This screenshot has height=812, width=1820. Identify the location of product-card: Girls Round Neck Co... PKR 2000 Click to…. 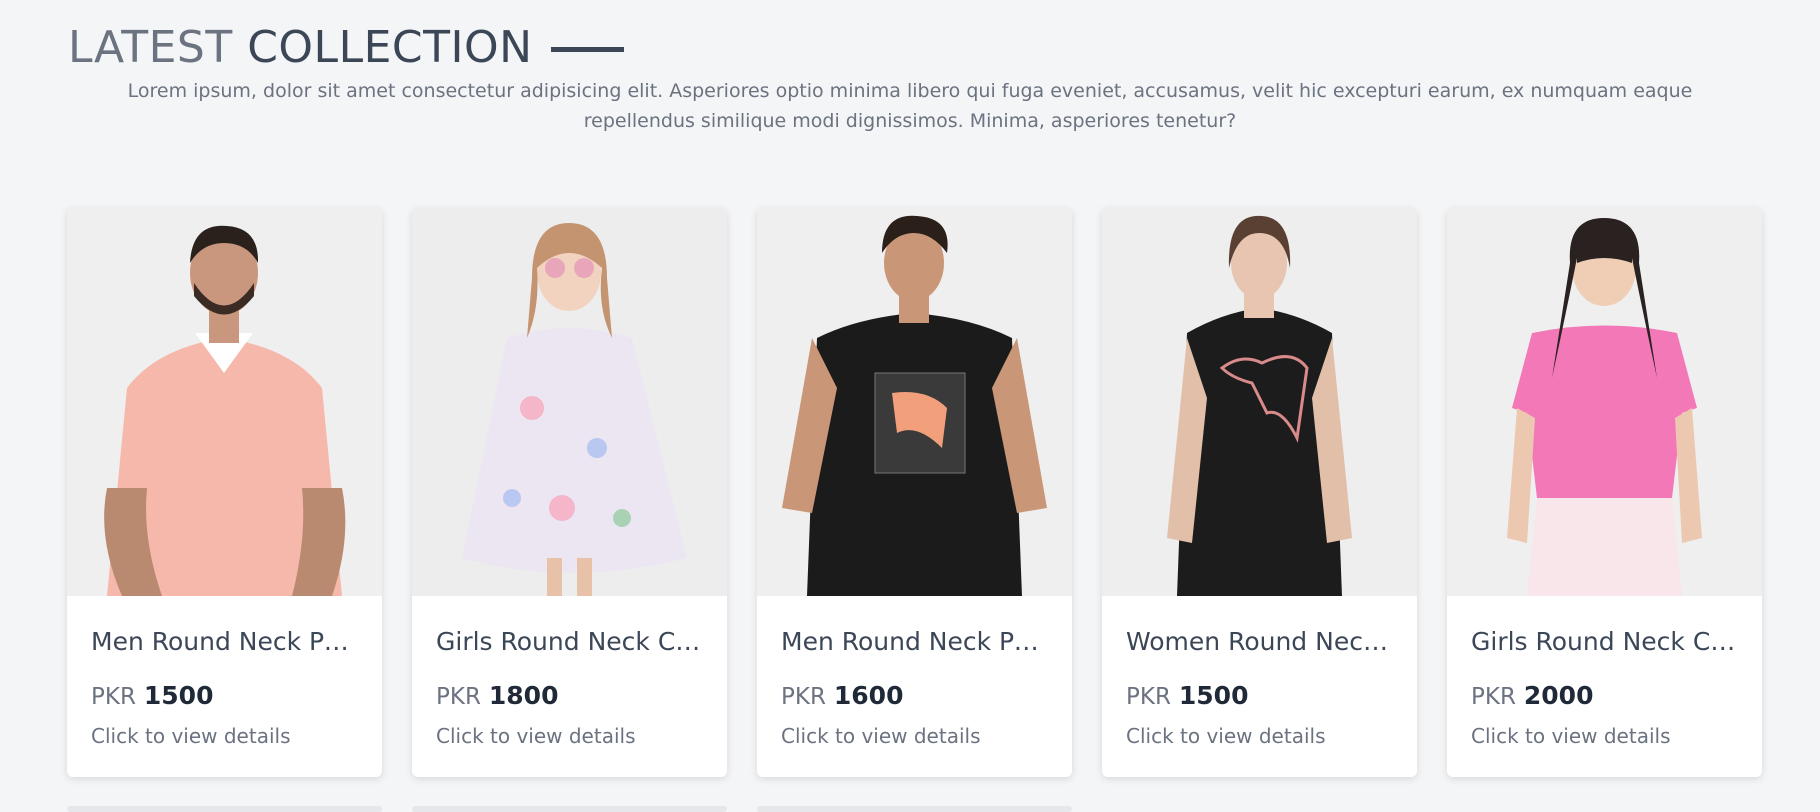
(1604, 492).